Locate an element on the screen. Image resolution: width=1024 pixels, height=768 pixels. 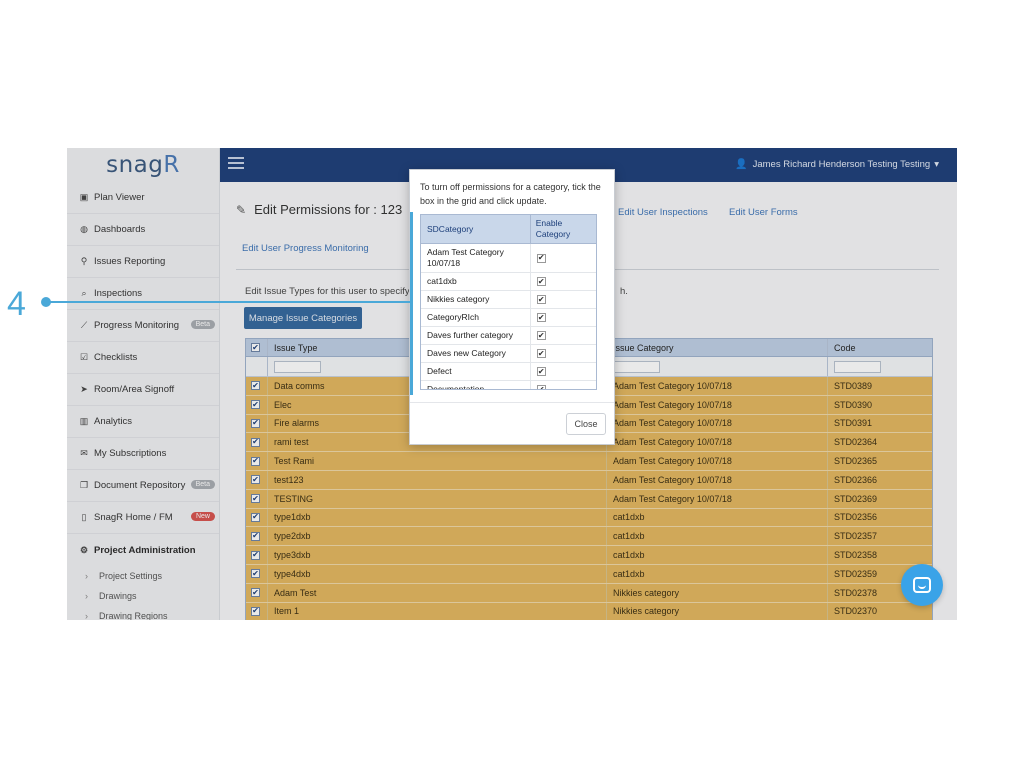
chat-launcher-button is located at coordinates (922, 585).